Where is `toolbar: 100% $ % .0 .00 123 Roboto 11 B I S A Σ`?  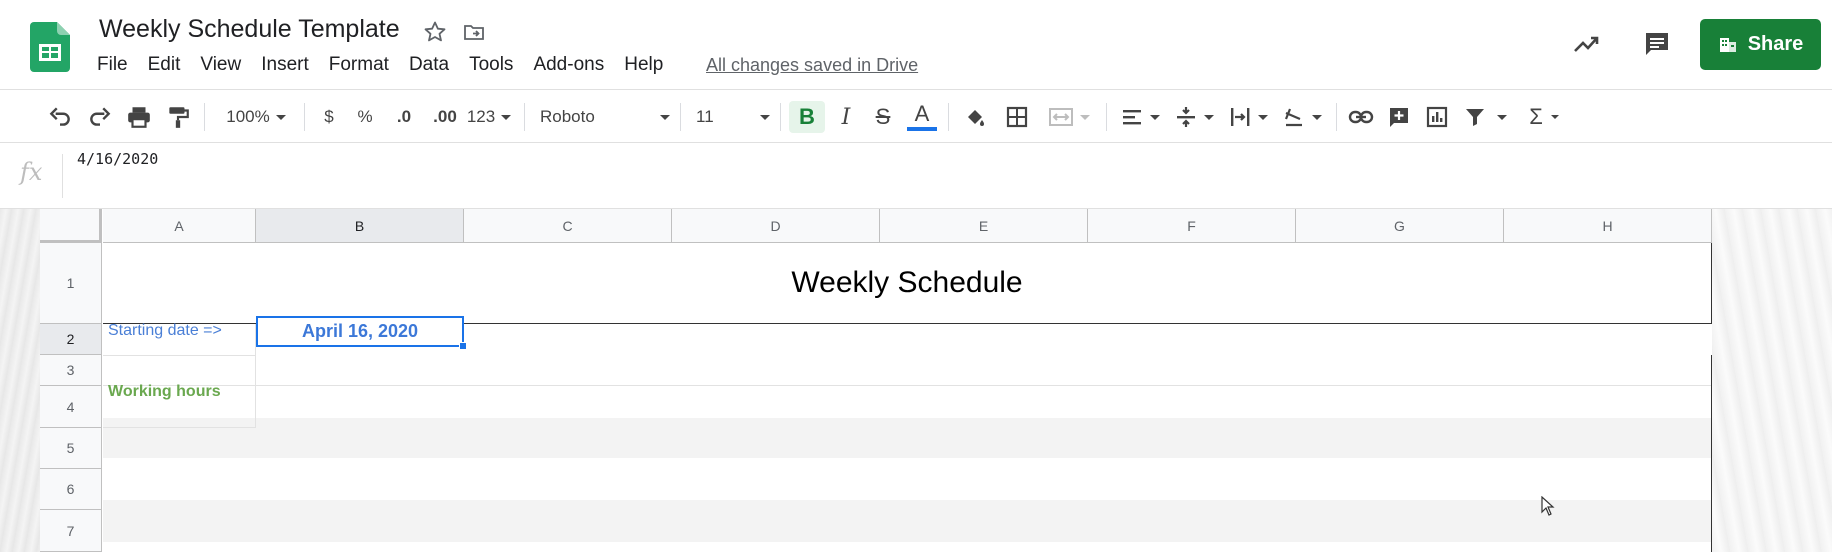
toolbar: 100% $ % .0 .00 123 Roboto 11 B I S A Σ is located at coordinates (916, 117).